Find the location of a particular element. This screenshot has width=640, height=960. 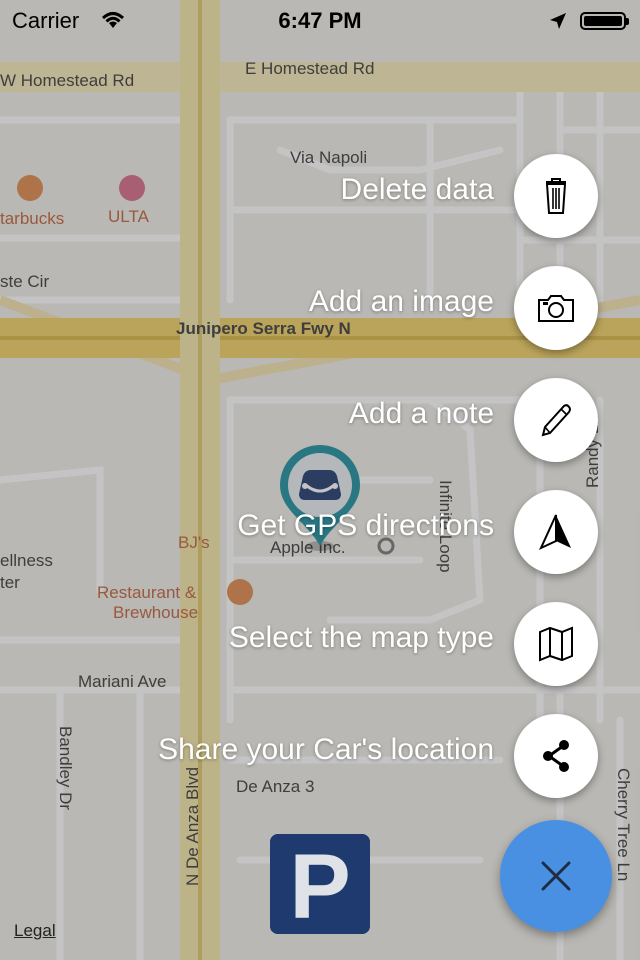

share-icon is located at coordinates (556, 756).